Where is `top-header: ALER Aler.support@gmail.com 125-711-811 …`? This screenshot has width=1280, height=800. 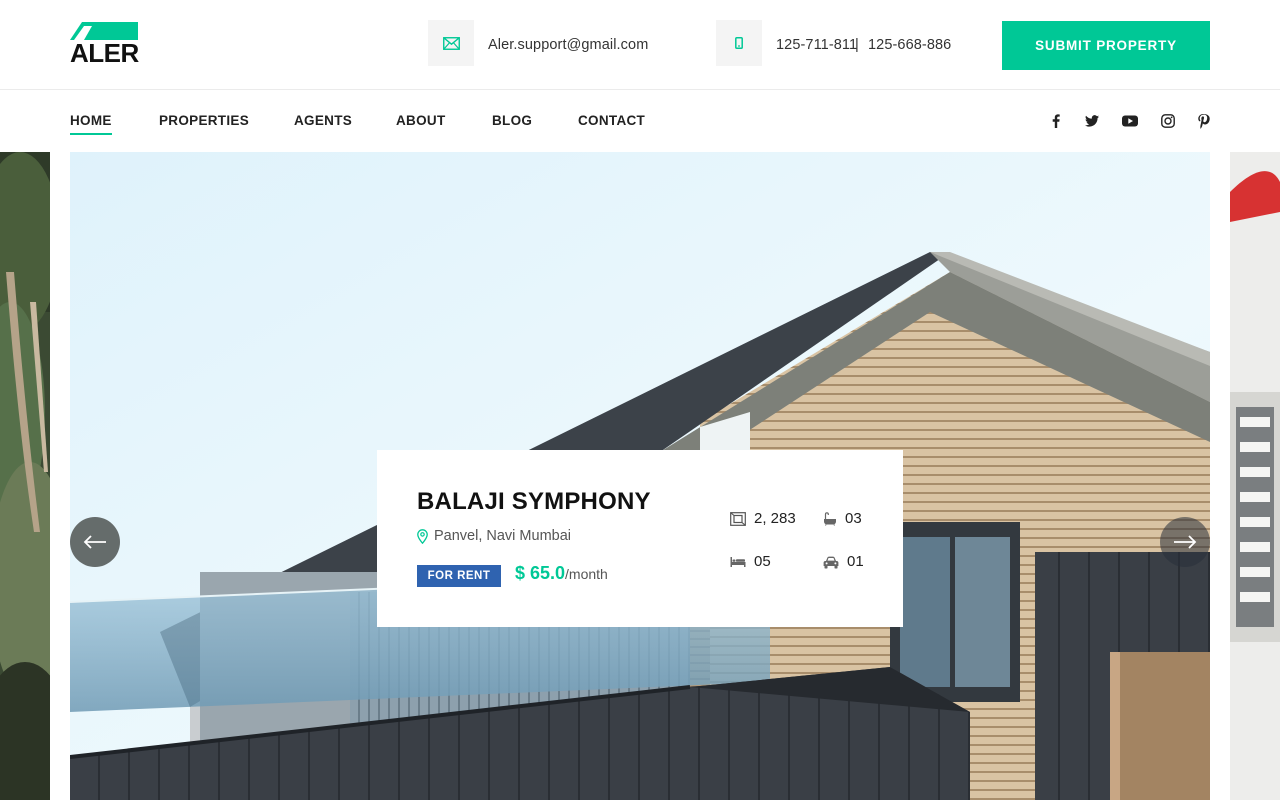
top-header: ALER Aler.support@gmail.com 125-711-811 … is located at coordinates (640, 45).